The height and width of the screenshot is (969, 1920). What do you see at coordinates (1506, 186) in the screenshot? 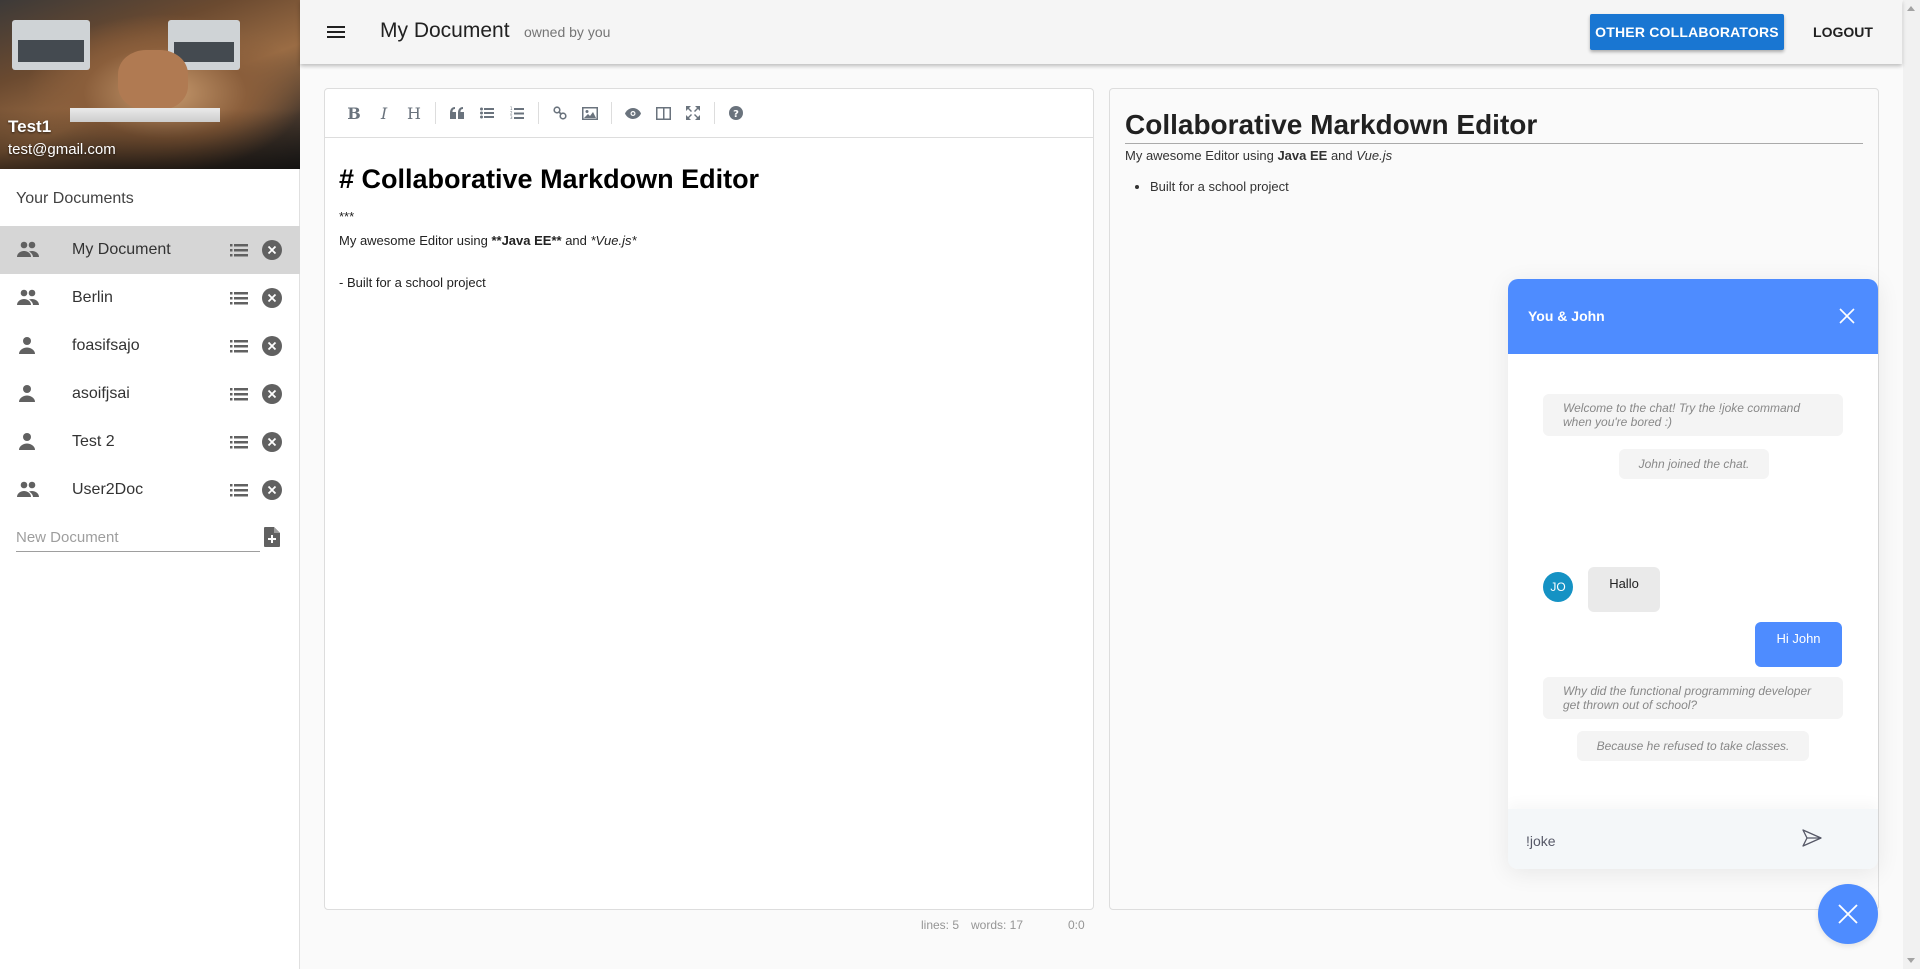
I see `preview-list-item: Built for a school project` at bounding box center [1506, 186].